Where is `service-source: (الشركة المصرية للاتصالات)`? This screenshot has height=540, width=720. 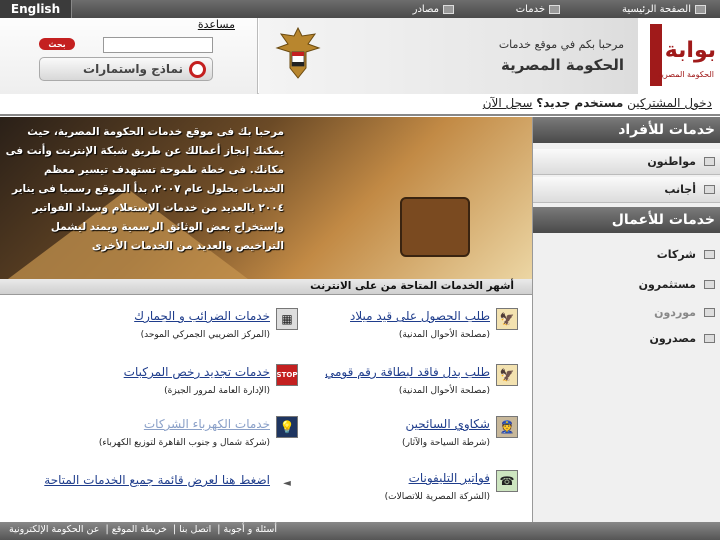 service-source: (الشركة المصرية للاتصالات) is located at coordinates (437, 497).